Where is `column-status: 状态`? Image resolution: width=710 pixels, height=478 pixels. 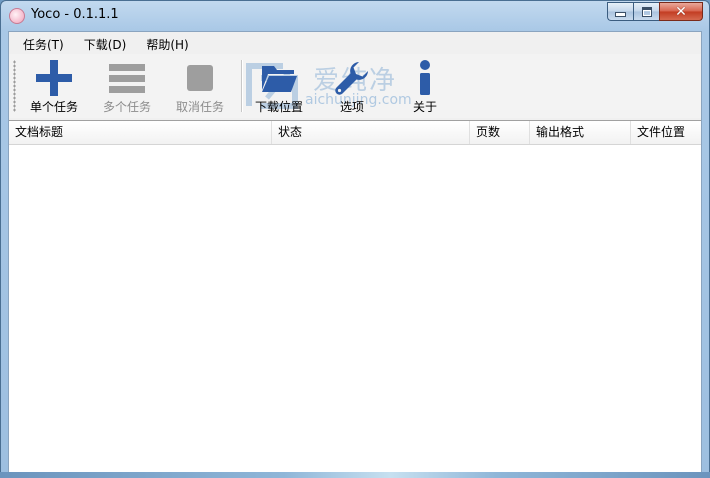 column-status: 状态 is located at coordinates (370, 132).